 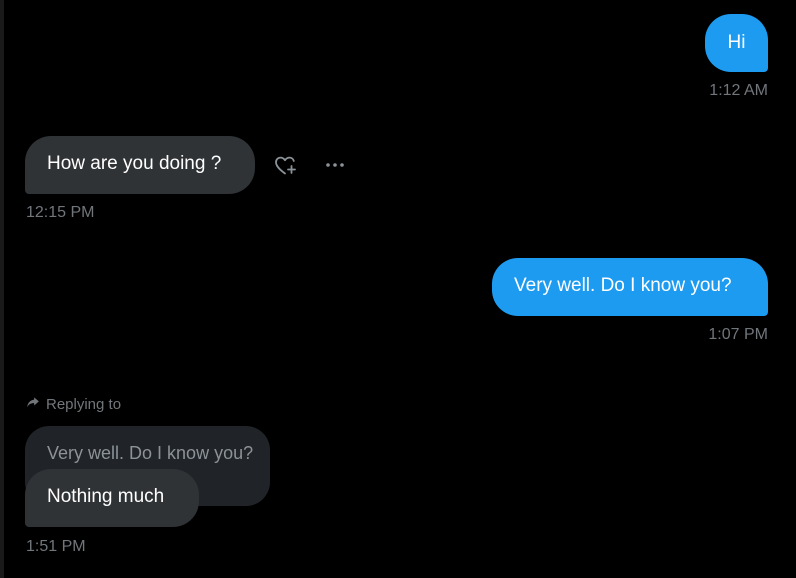 What do you see at coordinates (738, 334) in the screenshot?
I see `message-timestamp: 1:07 PM` at bounding box center [738, 334].